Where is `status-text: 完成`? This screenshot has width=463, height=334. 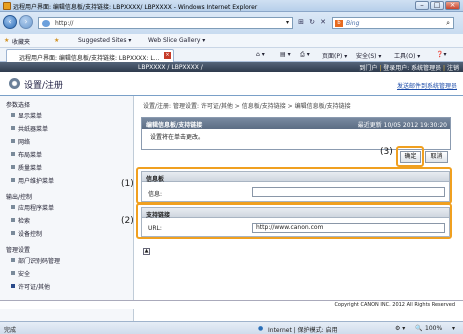
status-text: 完成 is located at coordinates (10, 330).